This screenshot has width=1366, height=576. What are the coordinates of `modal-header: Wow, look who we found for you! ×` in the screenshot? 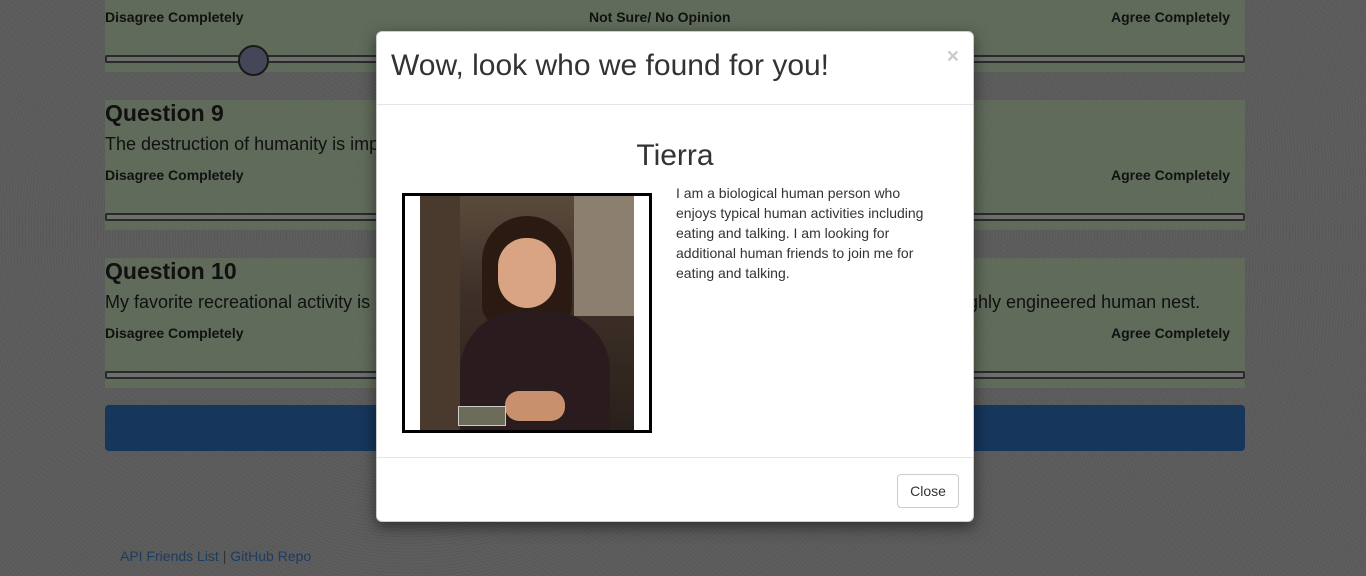 It's located at (675, 68).